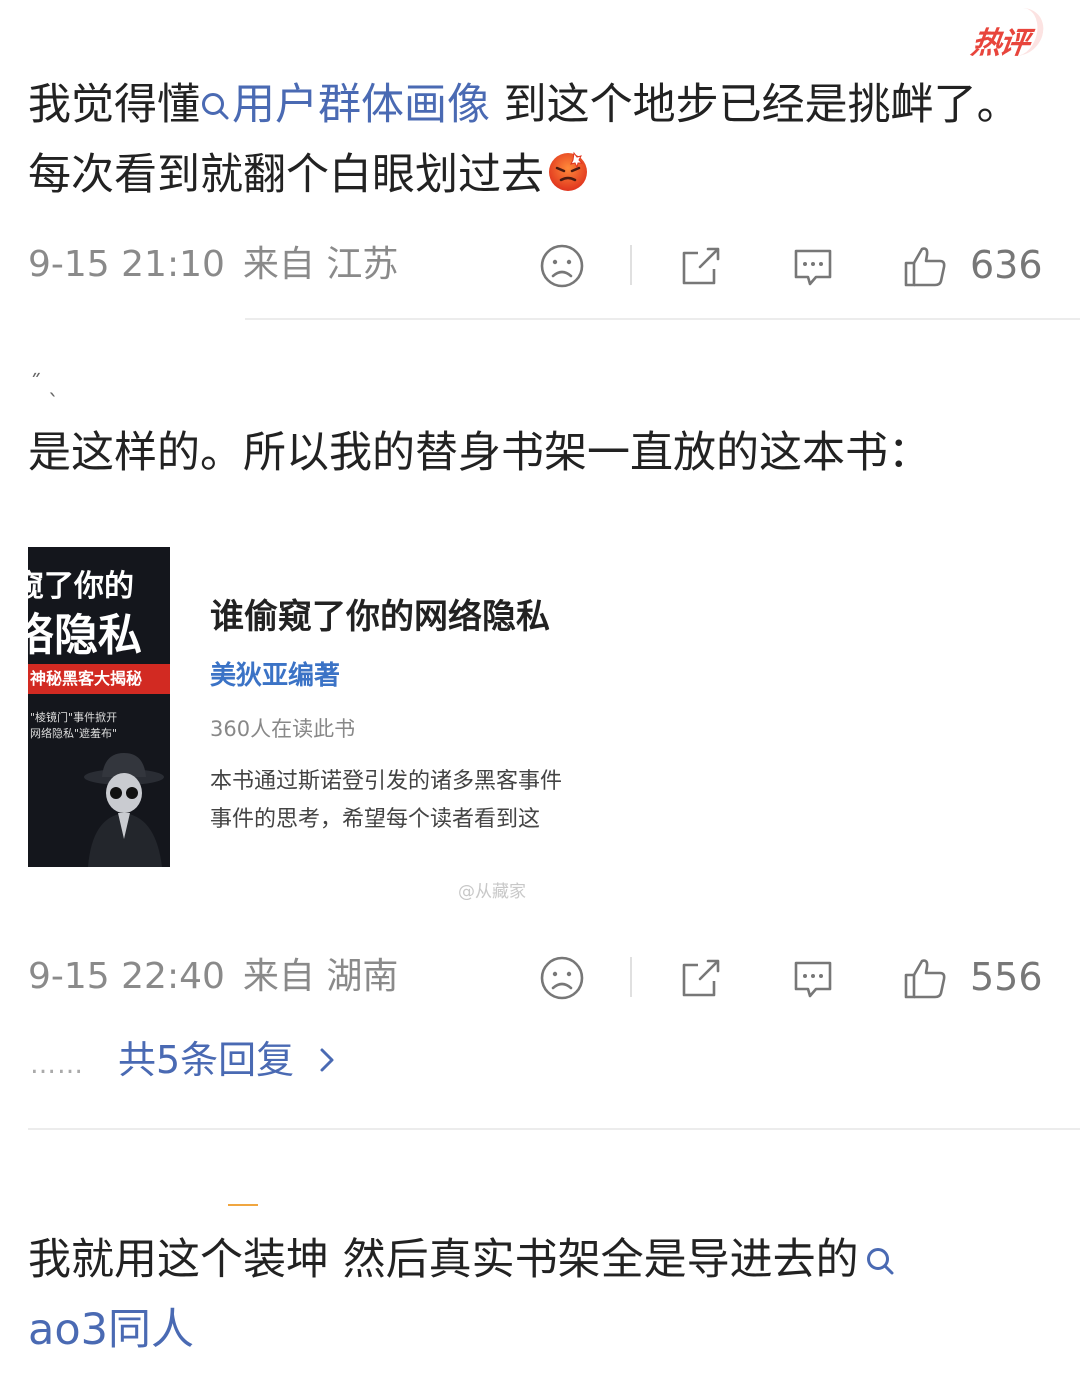  I want to click on comment-2-actions: 556, so click(791, 977).